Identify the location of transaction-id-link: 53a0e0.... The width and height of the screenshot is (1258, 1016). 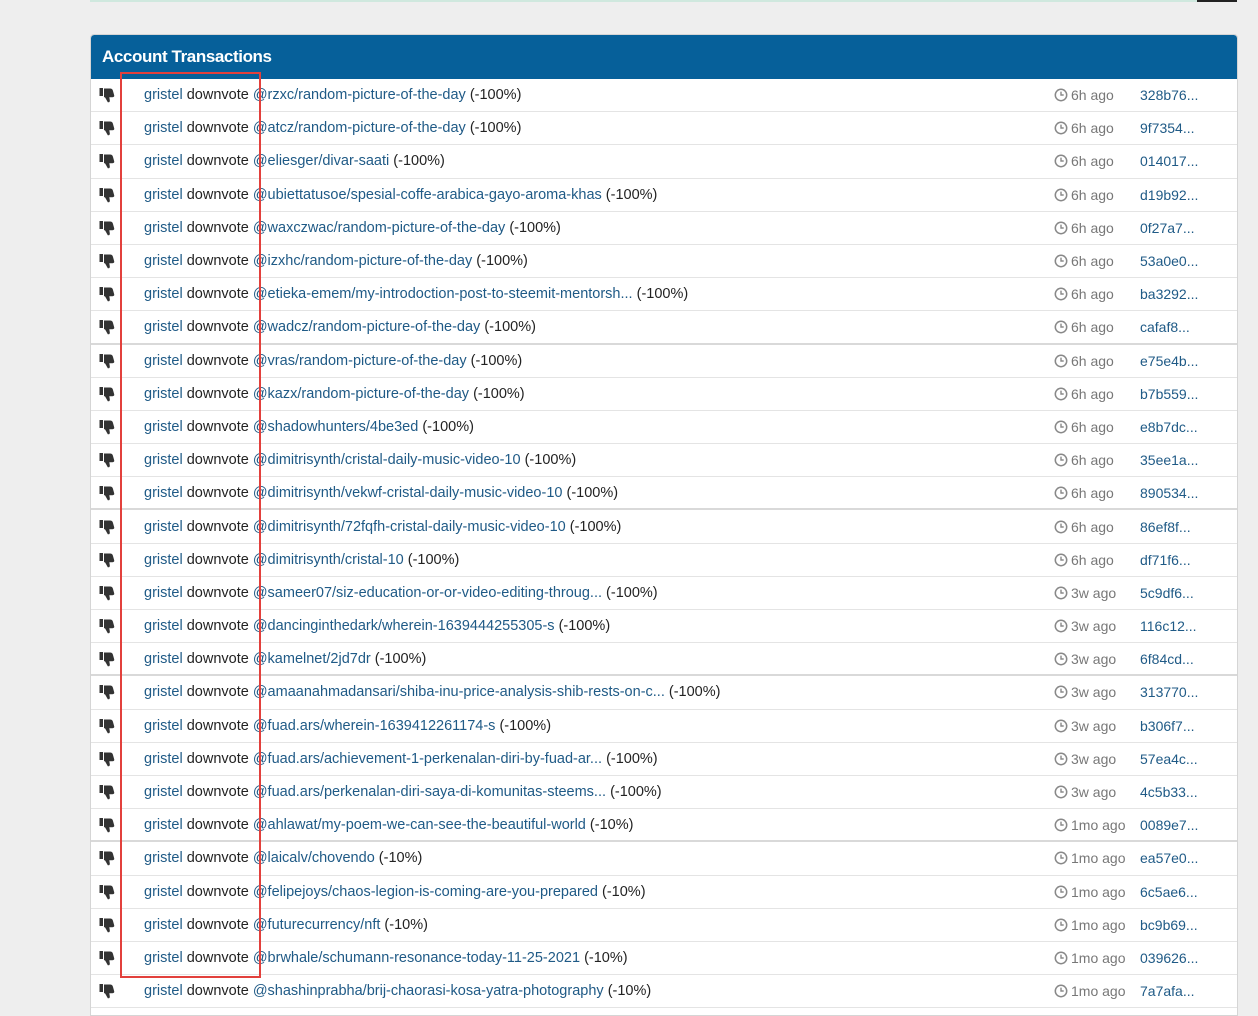
(1169, 261).